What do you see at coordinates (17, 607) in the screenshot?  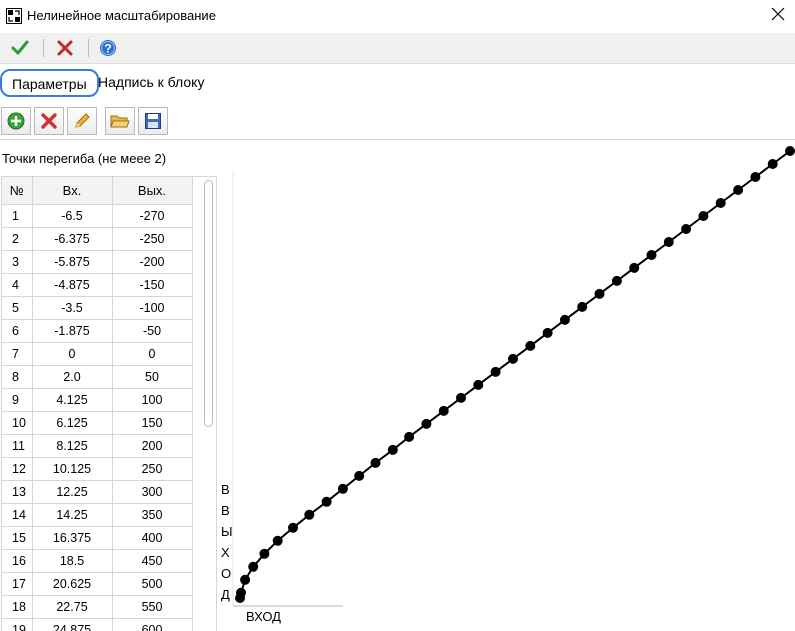 I see `cell-number: 18` at bounding box center [17, 607].